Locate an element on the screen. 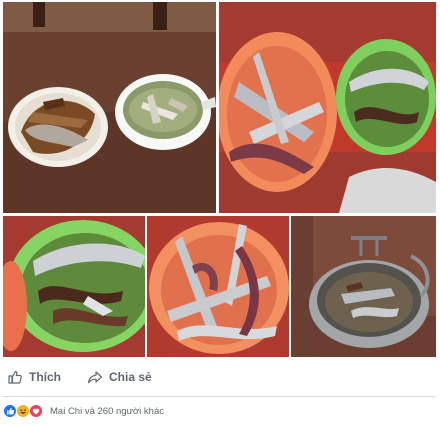 The image size is (440, 426). share-arrow-icon is located at coordinates (95, 377).